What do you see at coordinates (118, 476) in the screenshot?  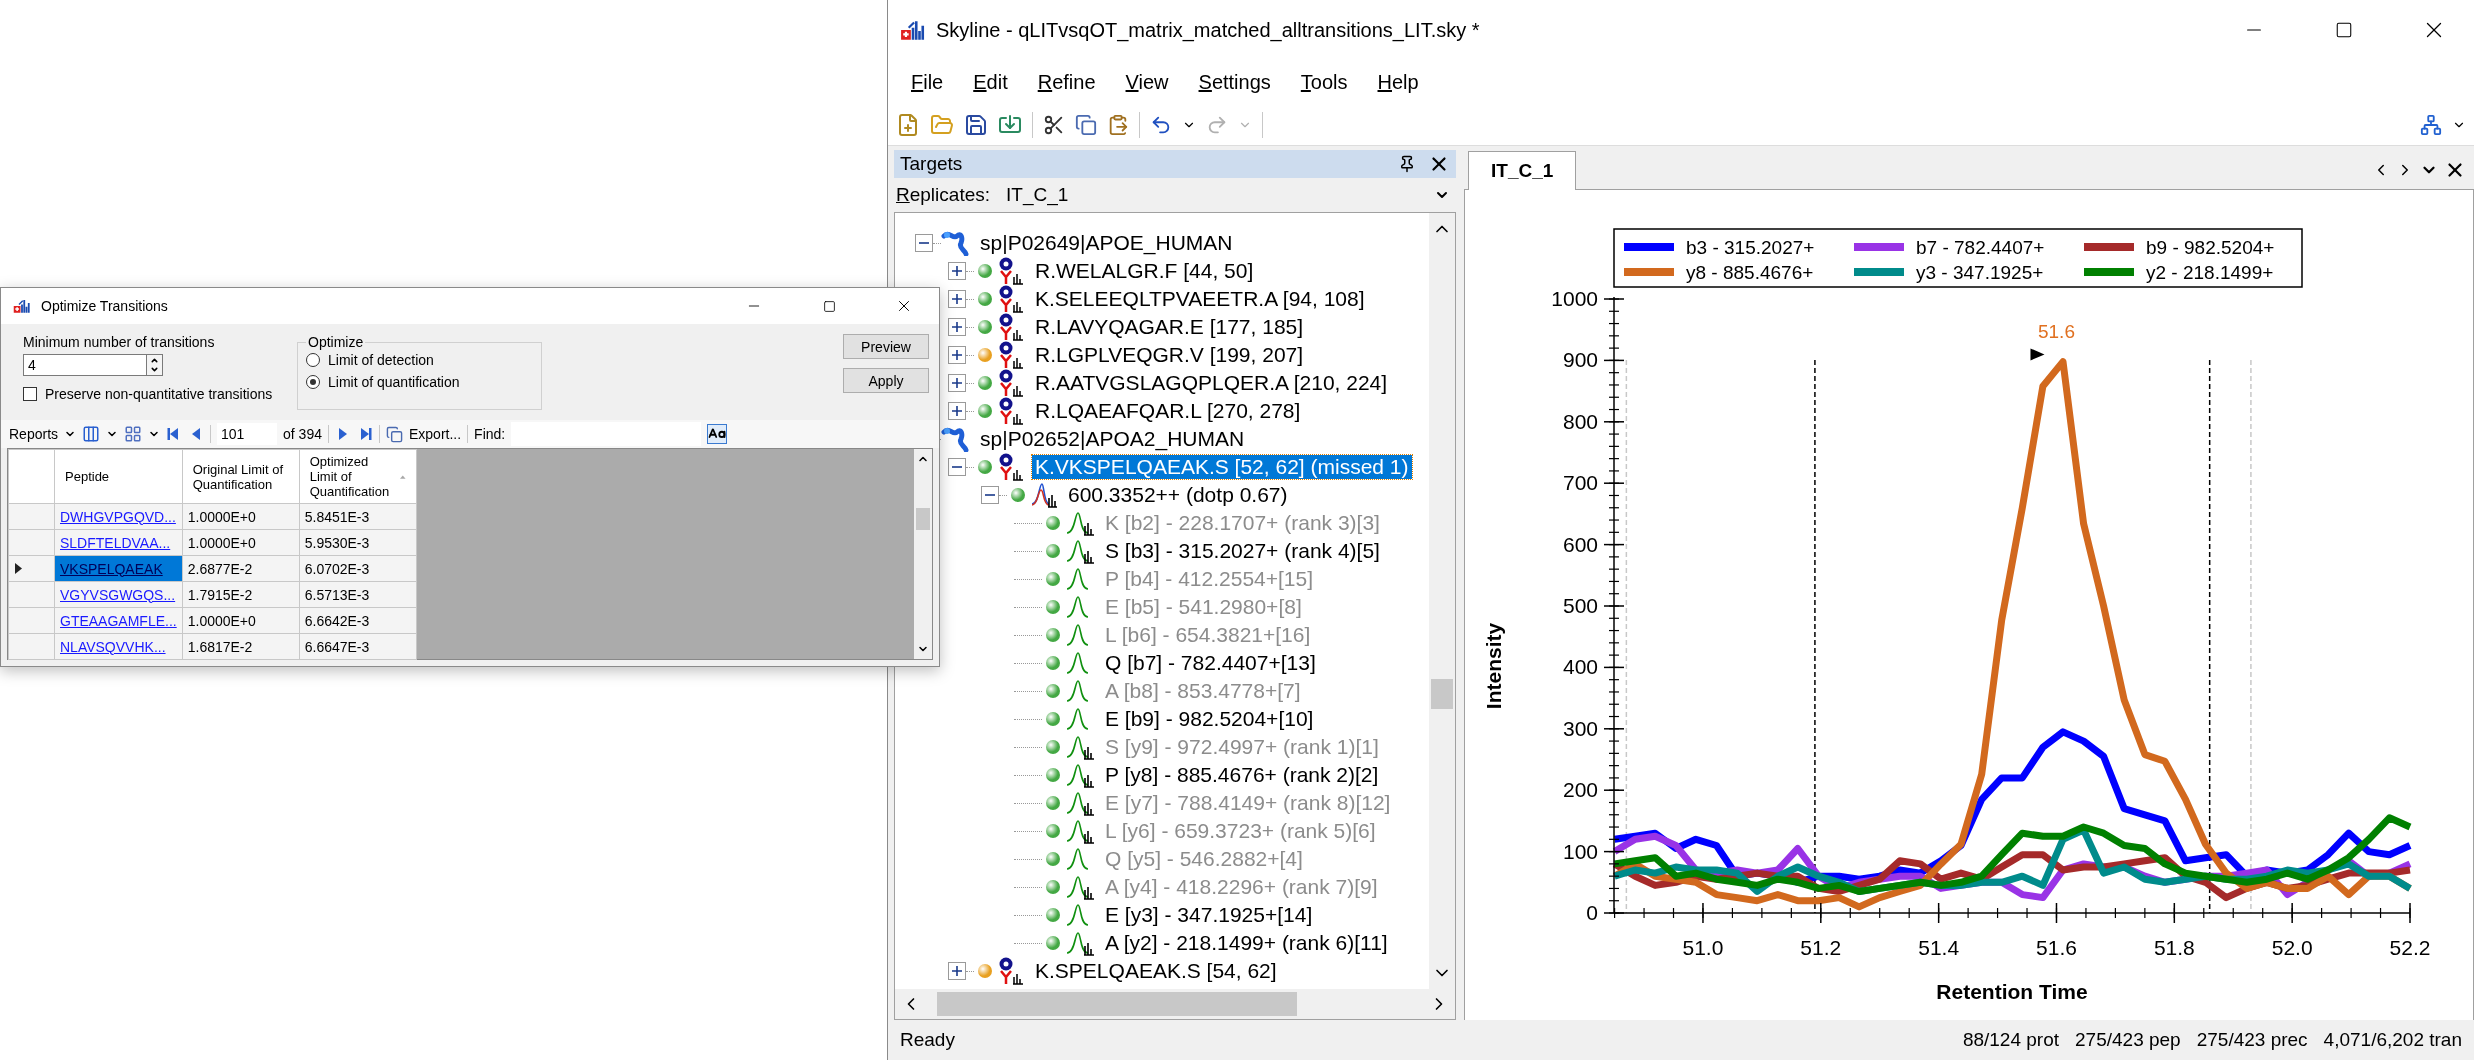 I see `column-header: Peptide` at bounding box center [118, 476].